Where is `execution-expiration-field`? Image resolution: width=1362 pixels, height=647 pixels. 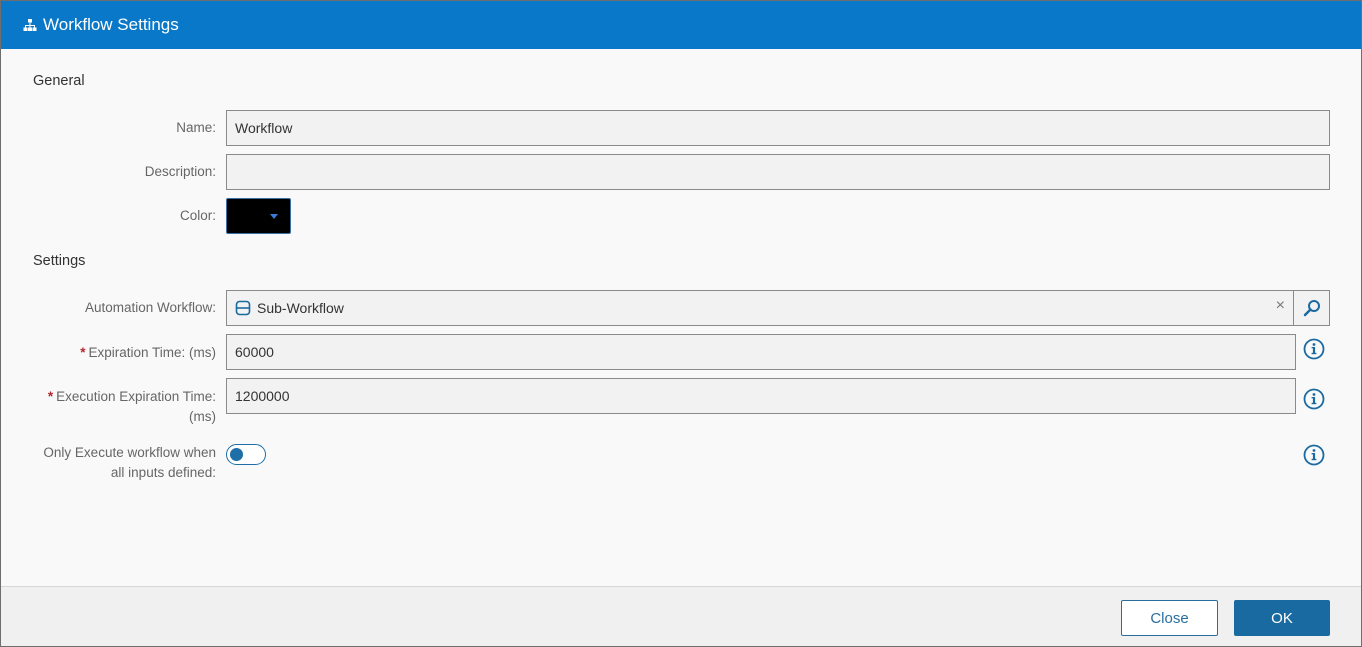
execution-expiration-field is located at coordinates (761, 396).